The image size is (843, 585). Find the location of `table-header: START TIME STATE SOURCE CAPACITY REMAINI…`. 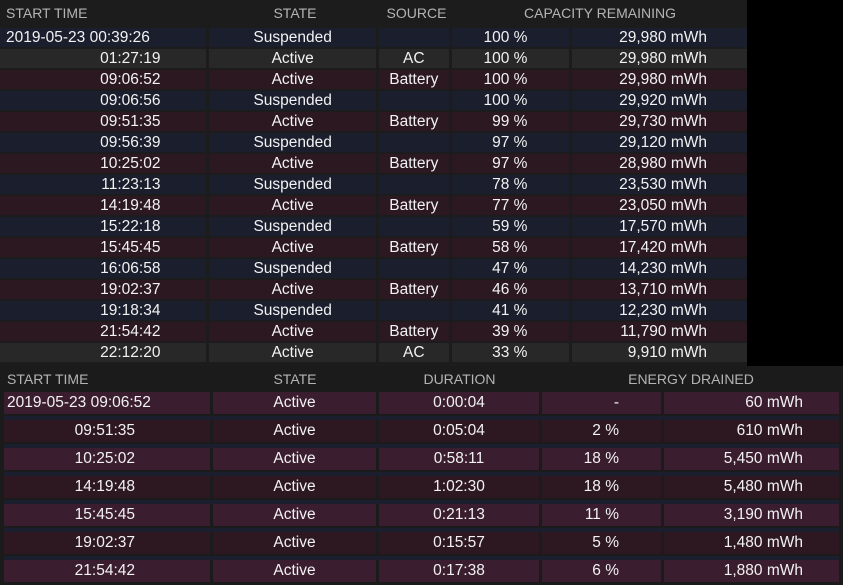

table-header: START TIME STATE SOURCE CAPACITY REMAINI… is located at coordinates (373, 13).